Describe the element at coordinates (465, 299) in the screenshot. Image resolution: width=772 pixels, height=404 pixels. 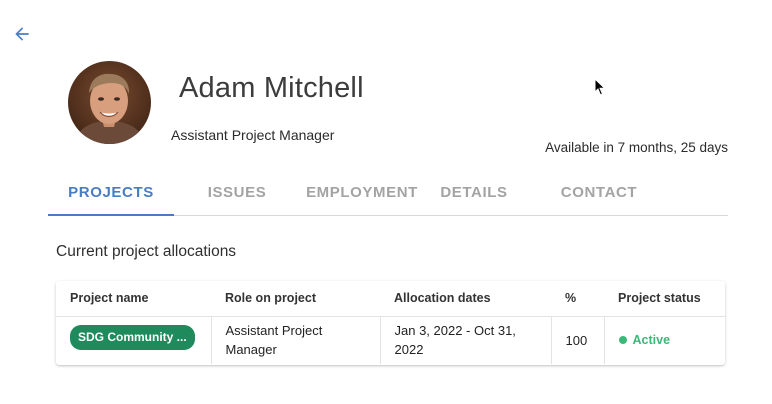
I see `column-header-dates: Allocation dates` at that location.